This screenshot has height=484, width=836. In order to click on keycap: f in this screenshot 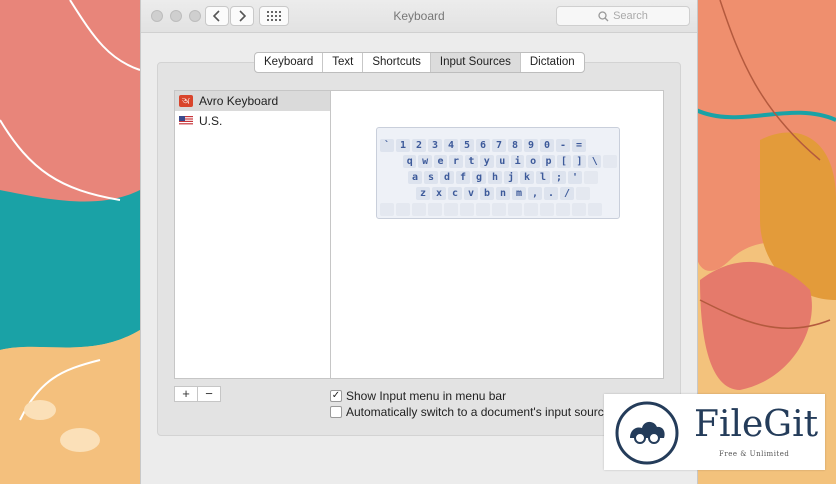, I will do `click(463, 177)`.